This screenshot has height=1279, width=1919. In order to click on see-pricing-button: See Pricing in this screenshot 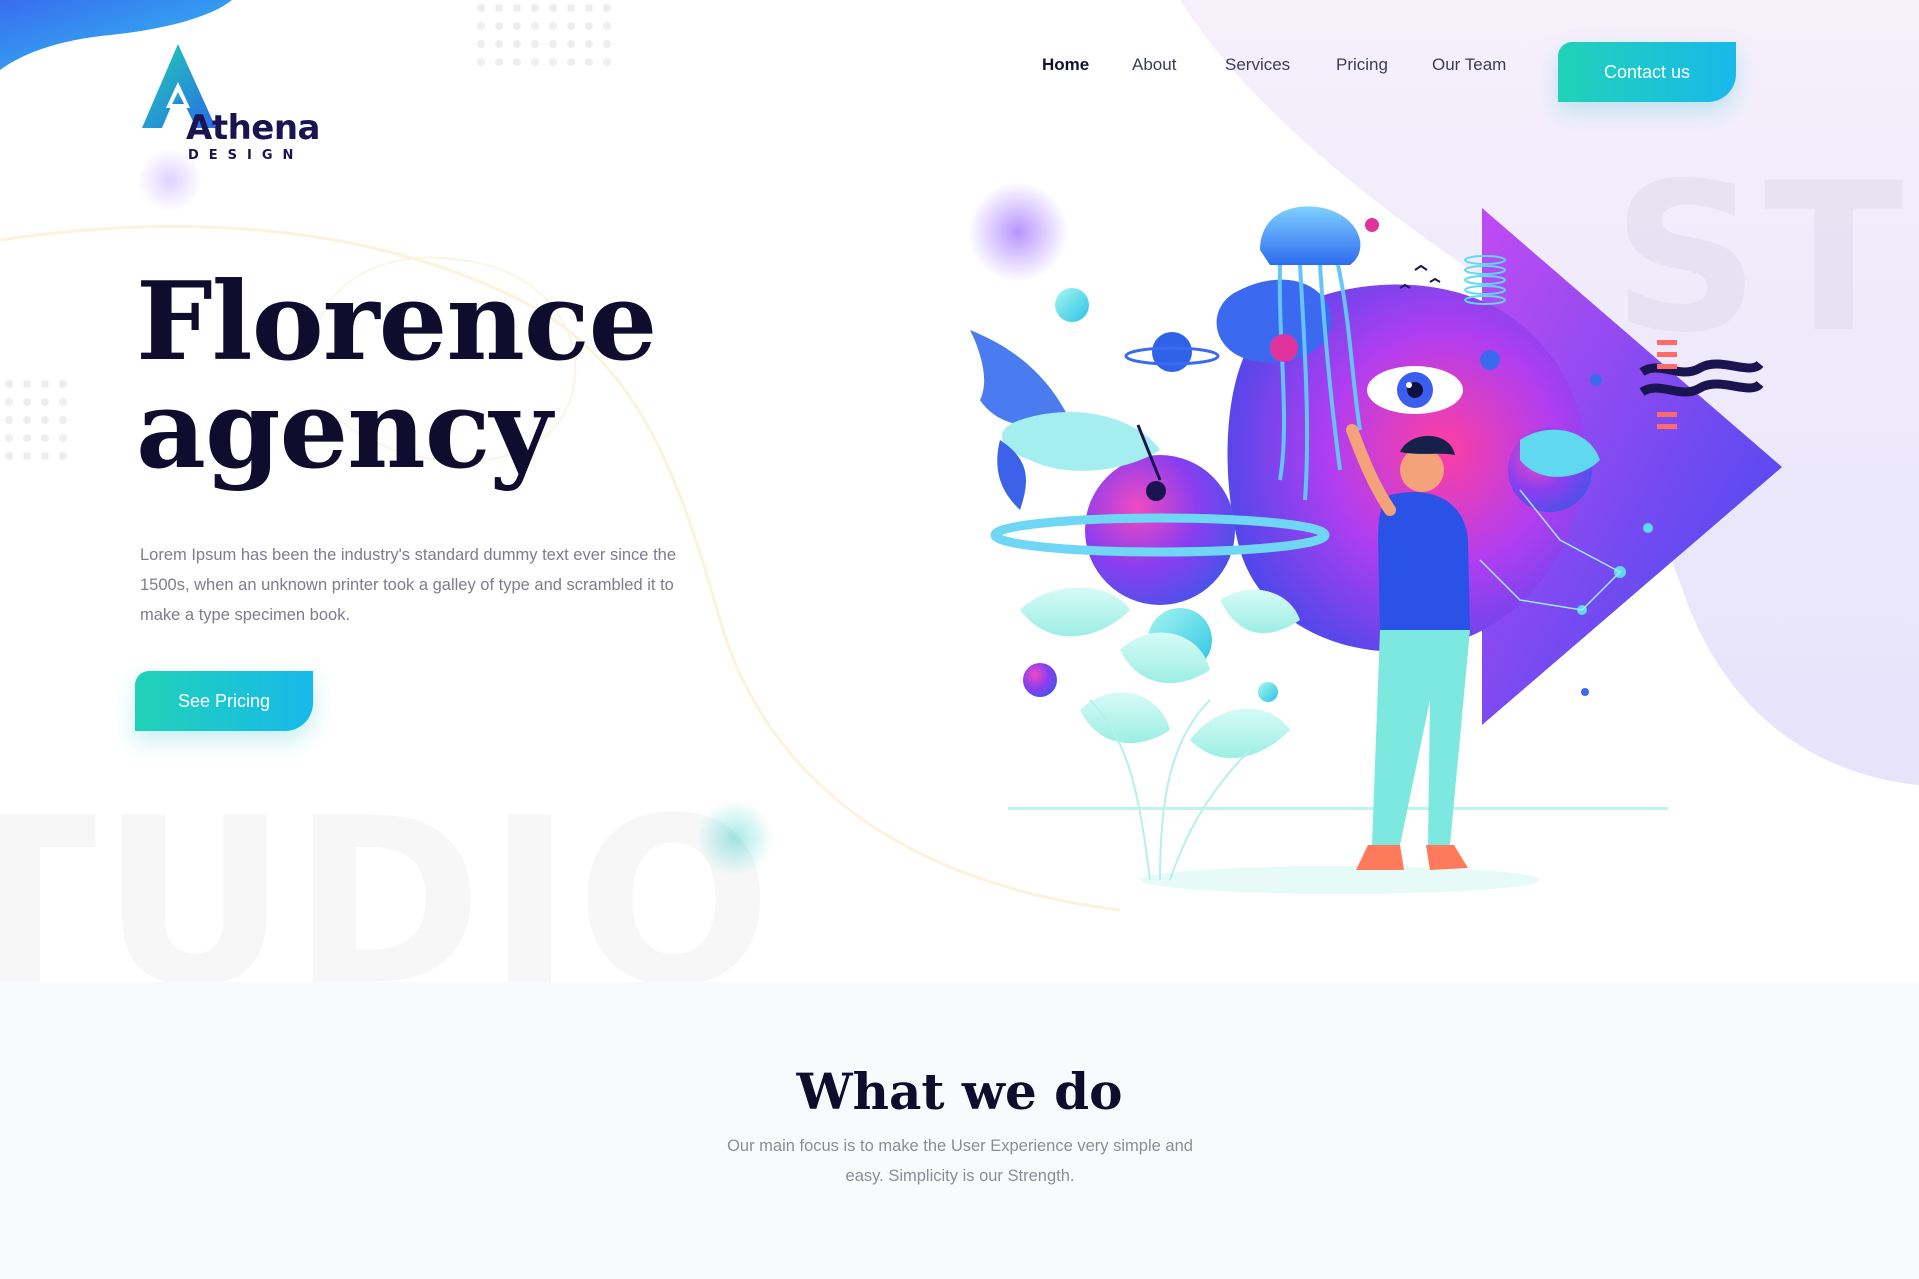, I will do `click(224, 701)`.